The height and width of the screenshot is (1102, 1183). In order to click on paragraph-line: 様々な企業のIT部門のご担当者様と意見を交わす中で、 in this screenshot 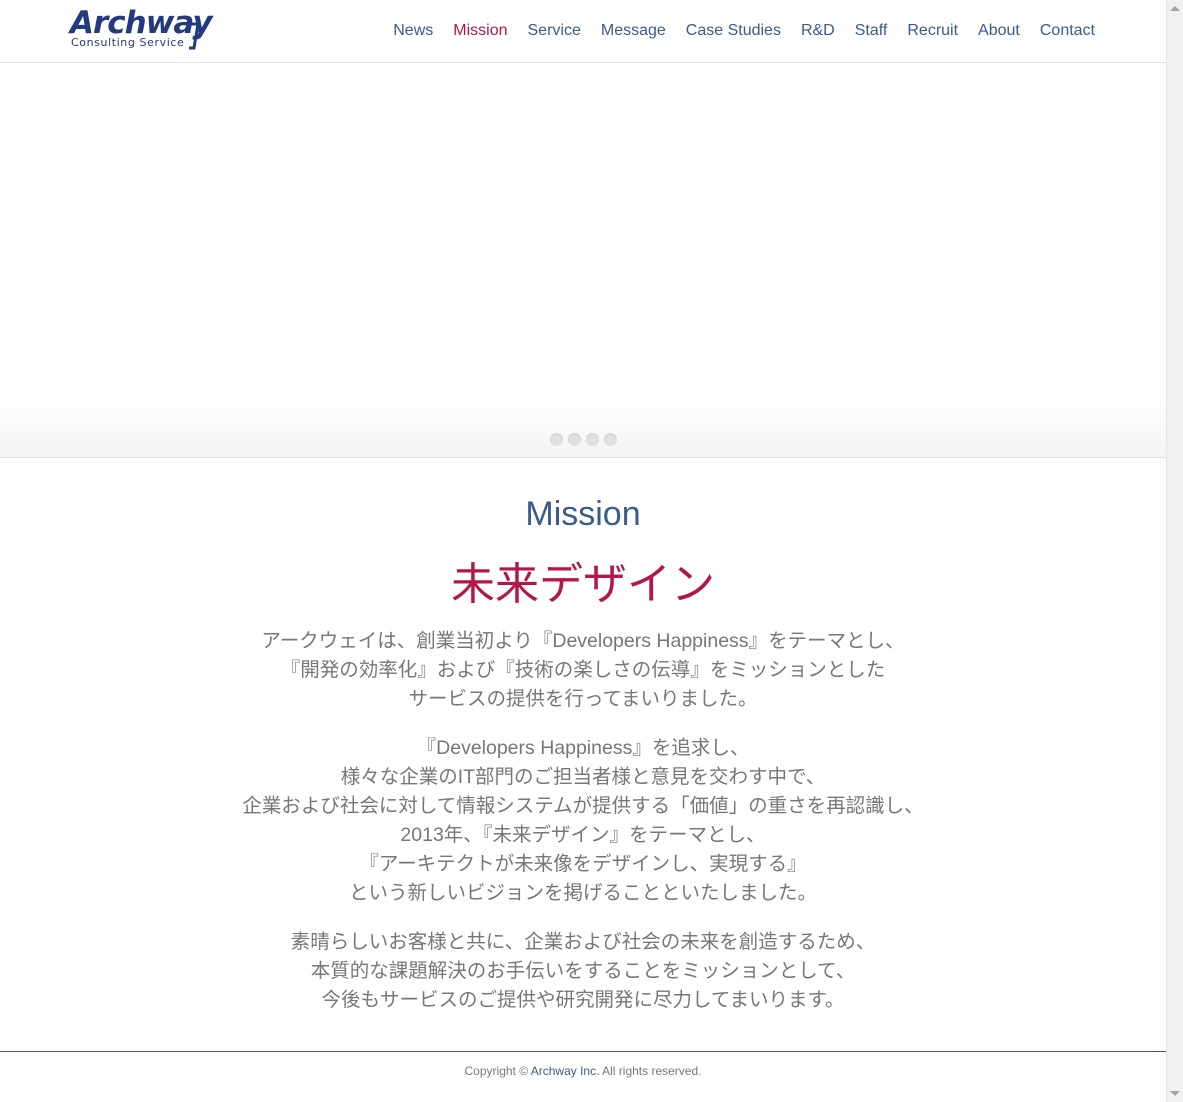, I will do `click(583, 777)`.